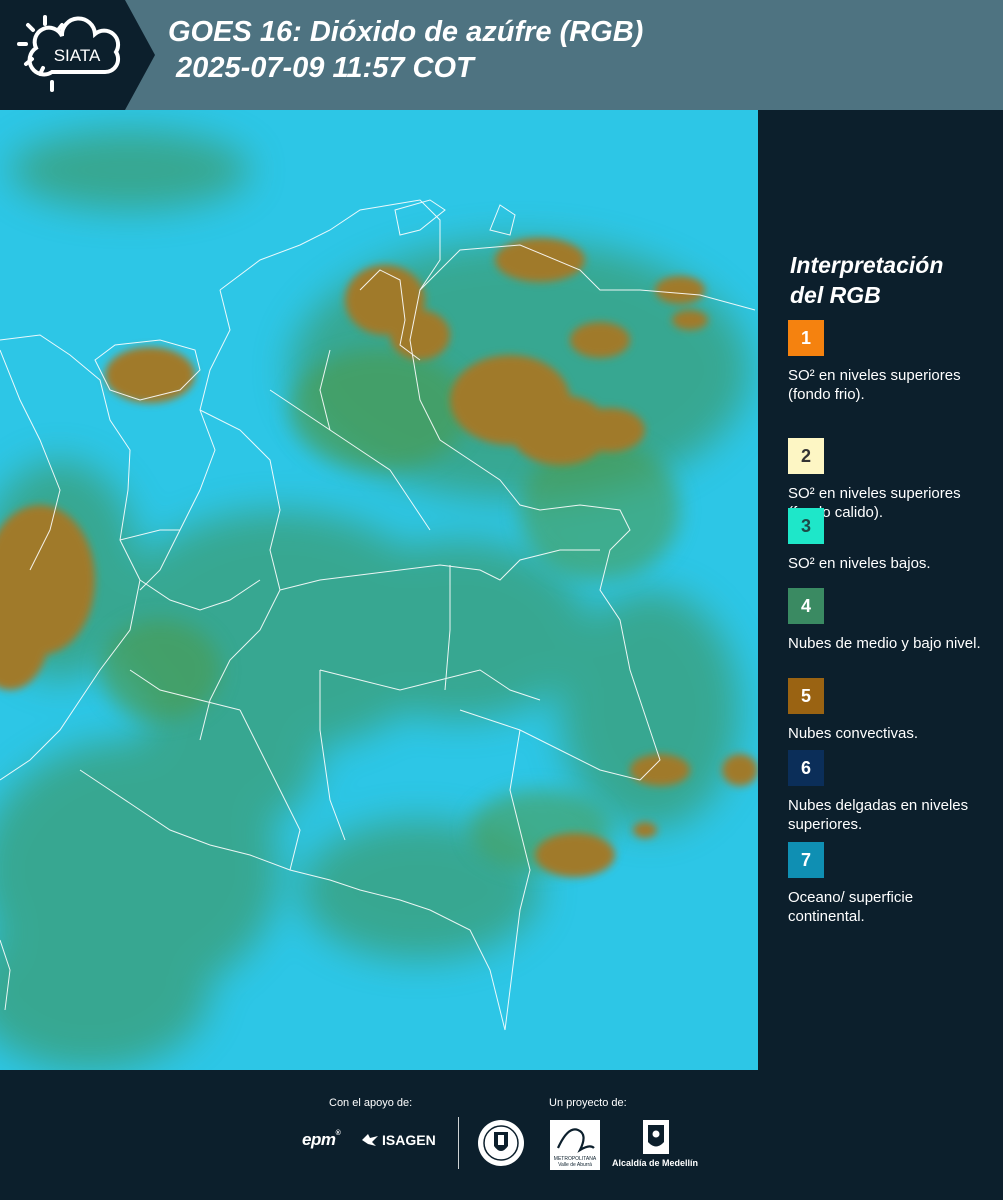  What do you see at coordinates (406, 32) in the screenshot?
I see `title-line-1: GOES 16: Dióxido de azúfre (RGB)` at bounding box center [406, 32].